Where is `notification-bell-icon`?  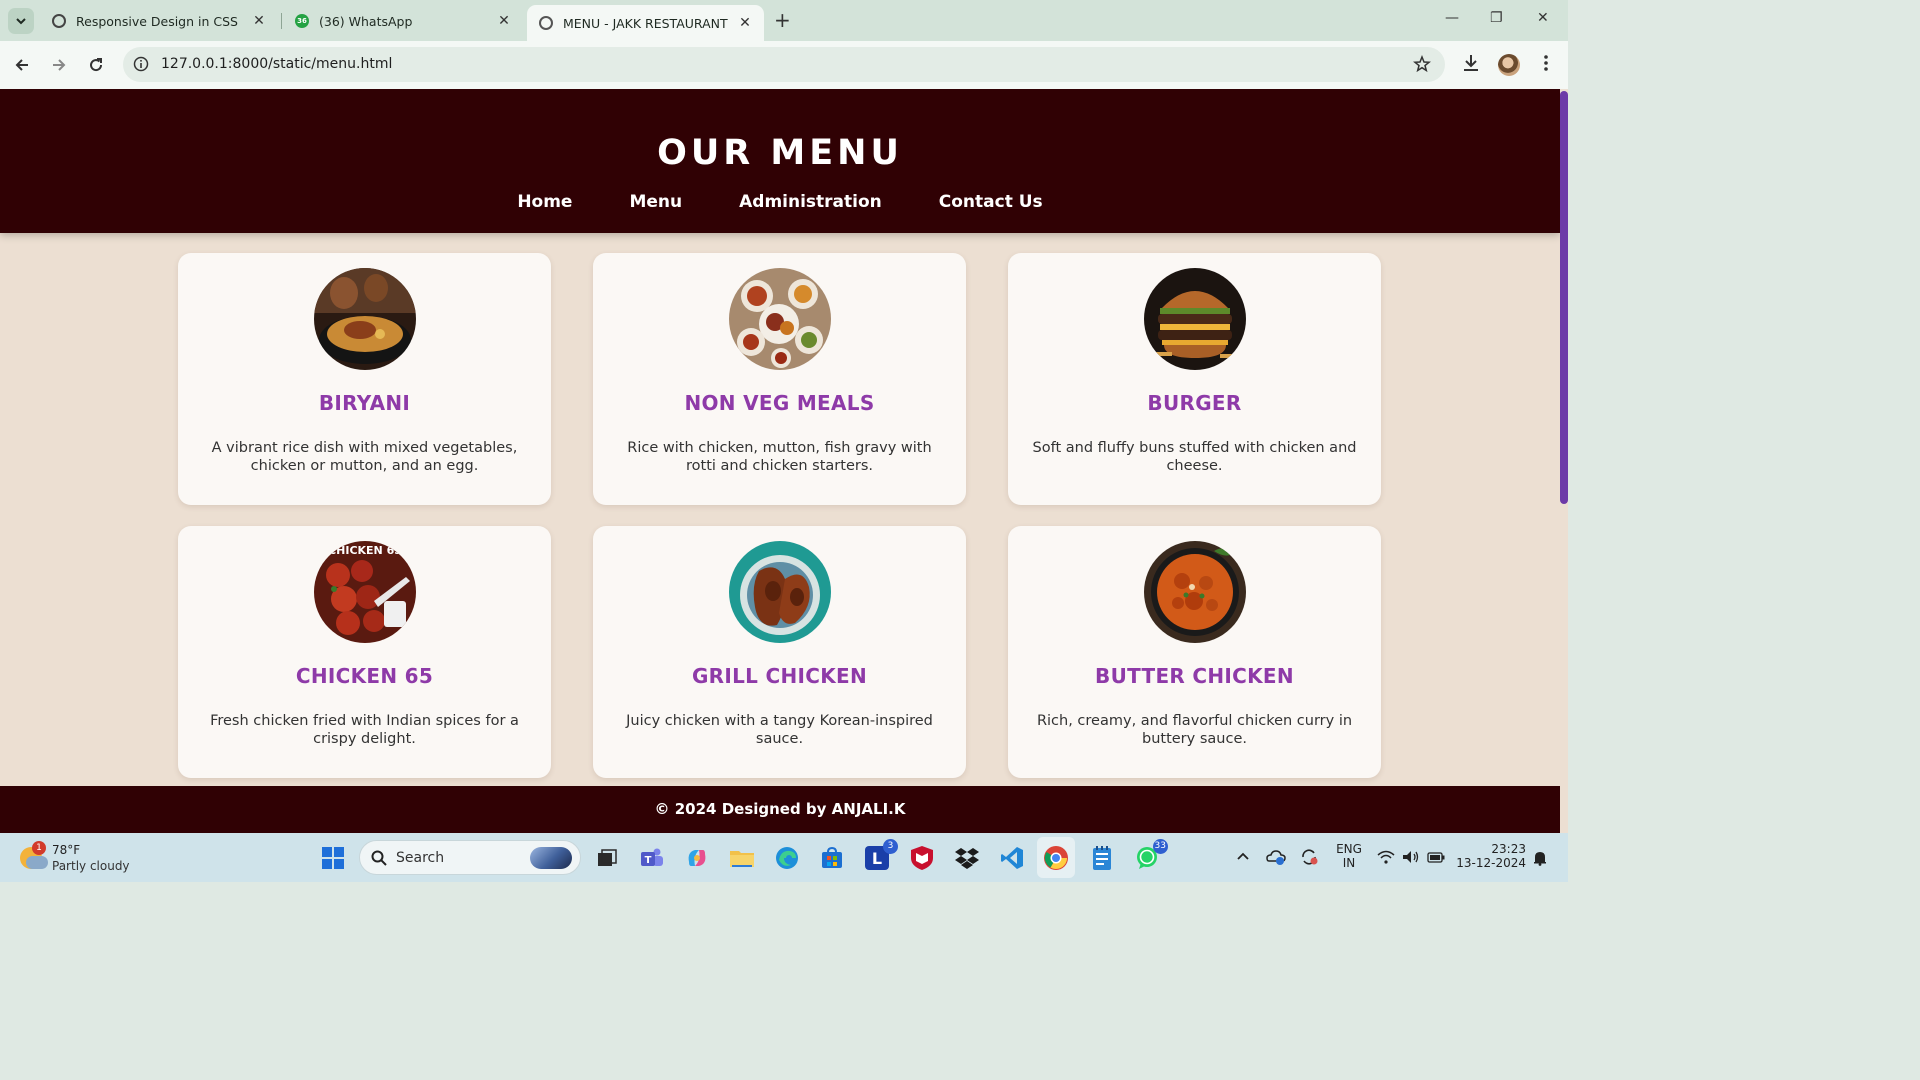 notification-bell-icon is located at coordinates (1540, 858).